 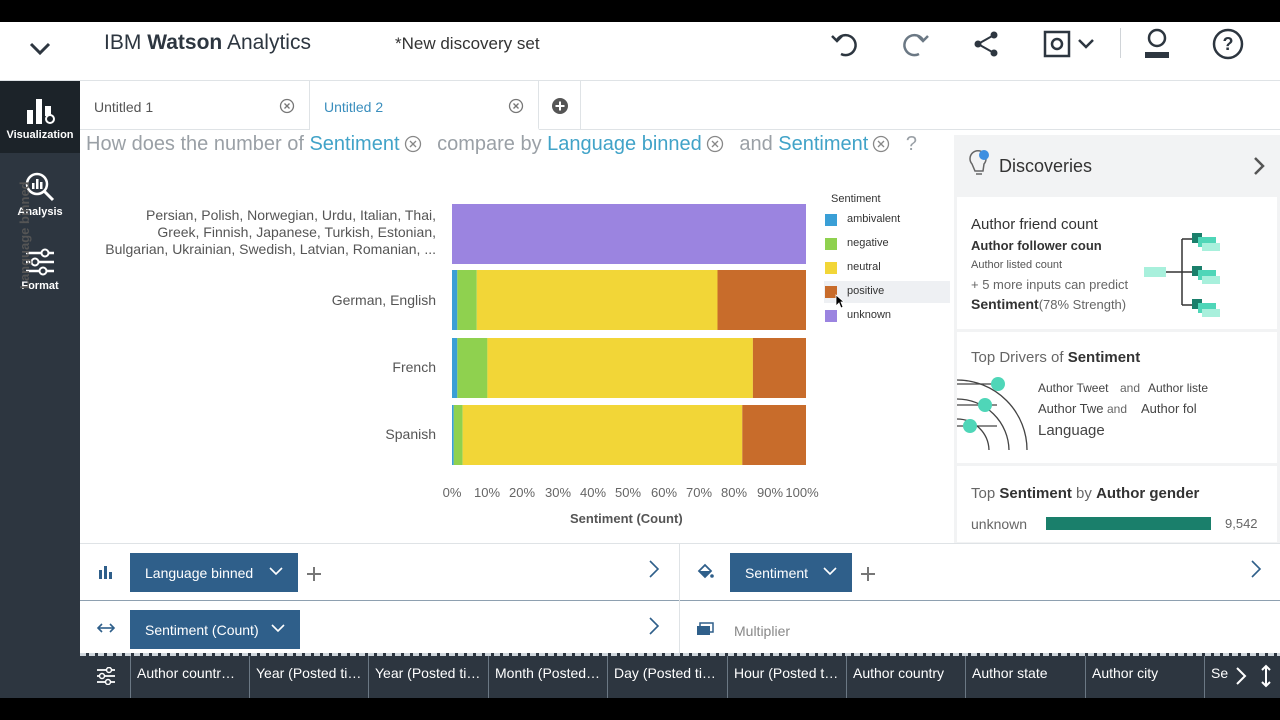 I want to click on tab-untitled-2: Untitled 2, so click(x=424, y=105).